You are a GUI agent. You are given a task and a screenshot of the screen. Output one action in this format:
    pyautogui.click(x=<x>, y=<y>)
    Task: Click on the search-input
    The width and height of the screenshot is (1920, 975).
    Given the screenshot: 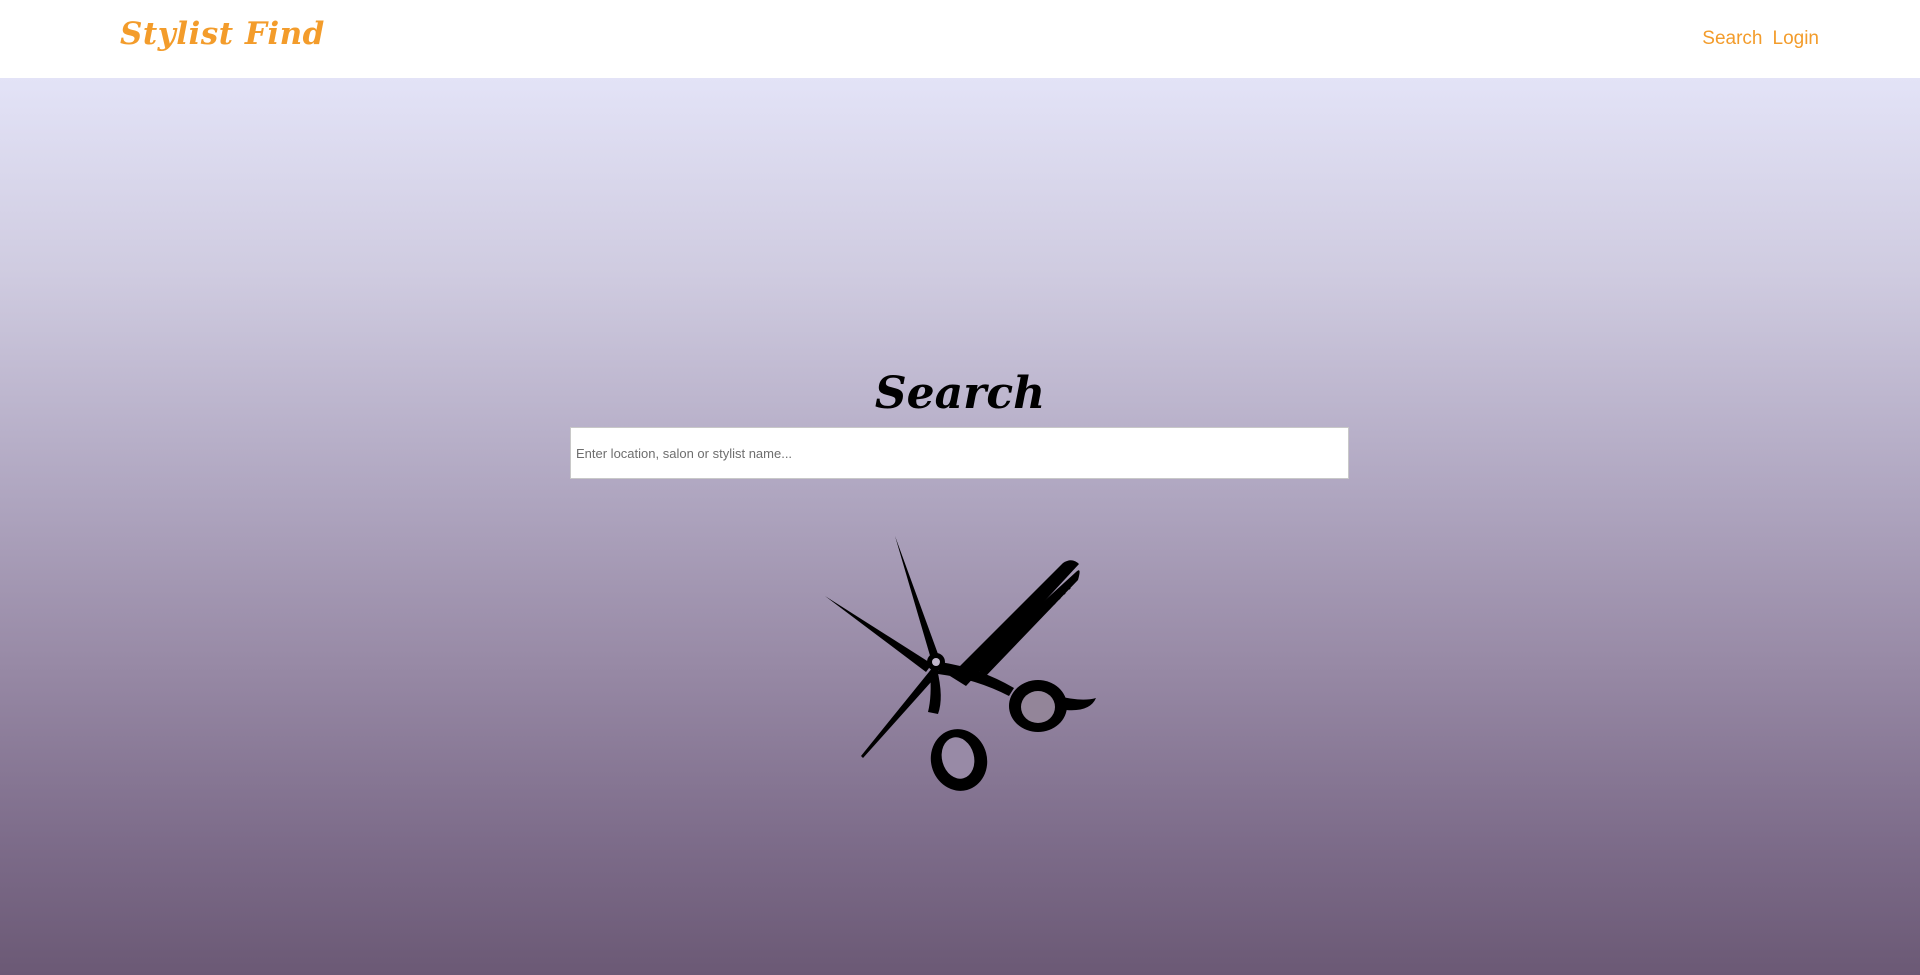 What is the action you would take?
    pyautogui.click(x=959, y=453)
    